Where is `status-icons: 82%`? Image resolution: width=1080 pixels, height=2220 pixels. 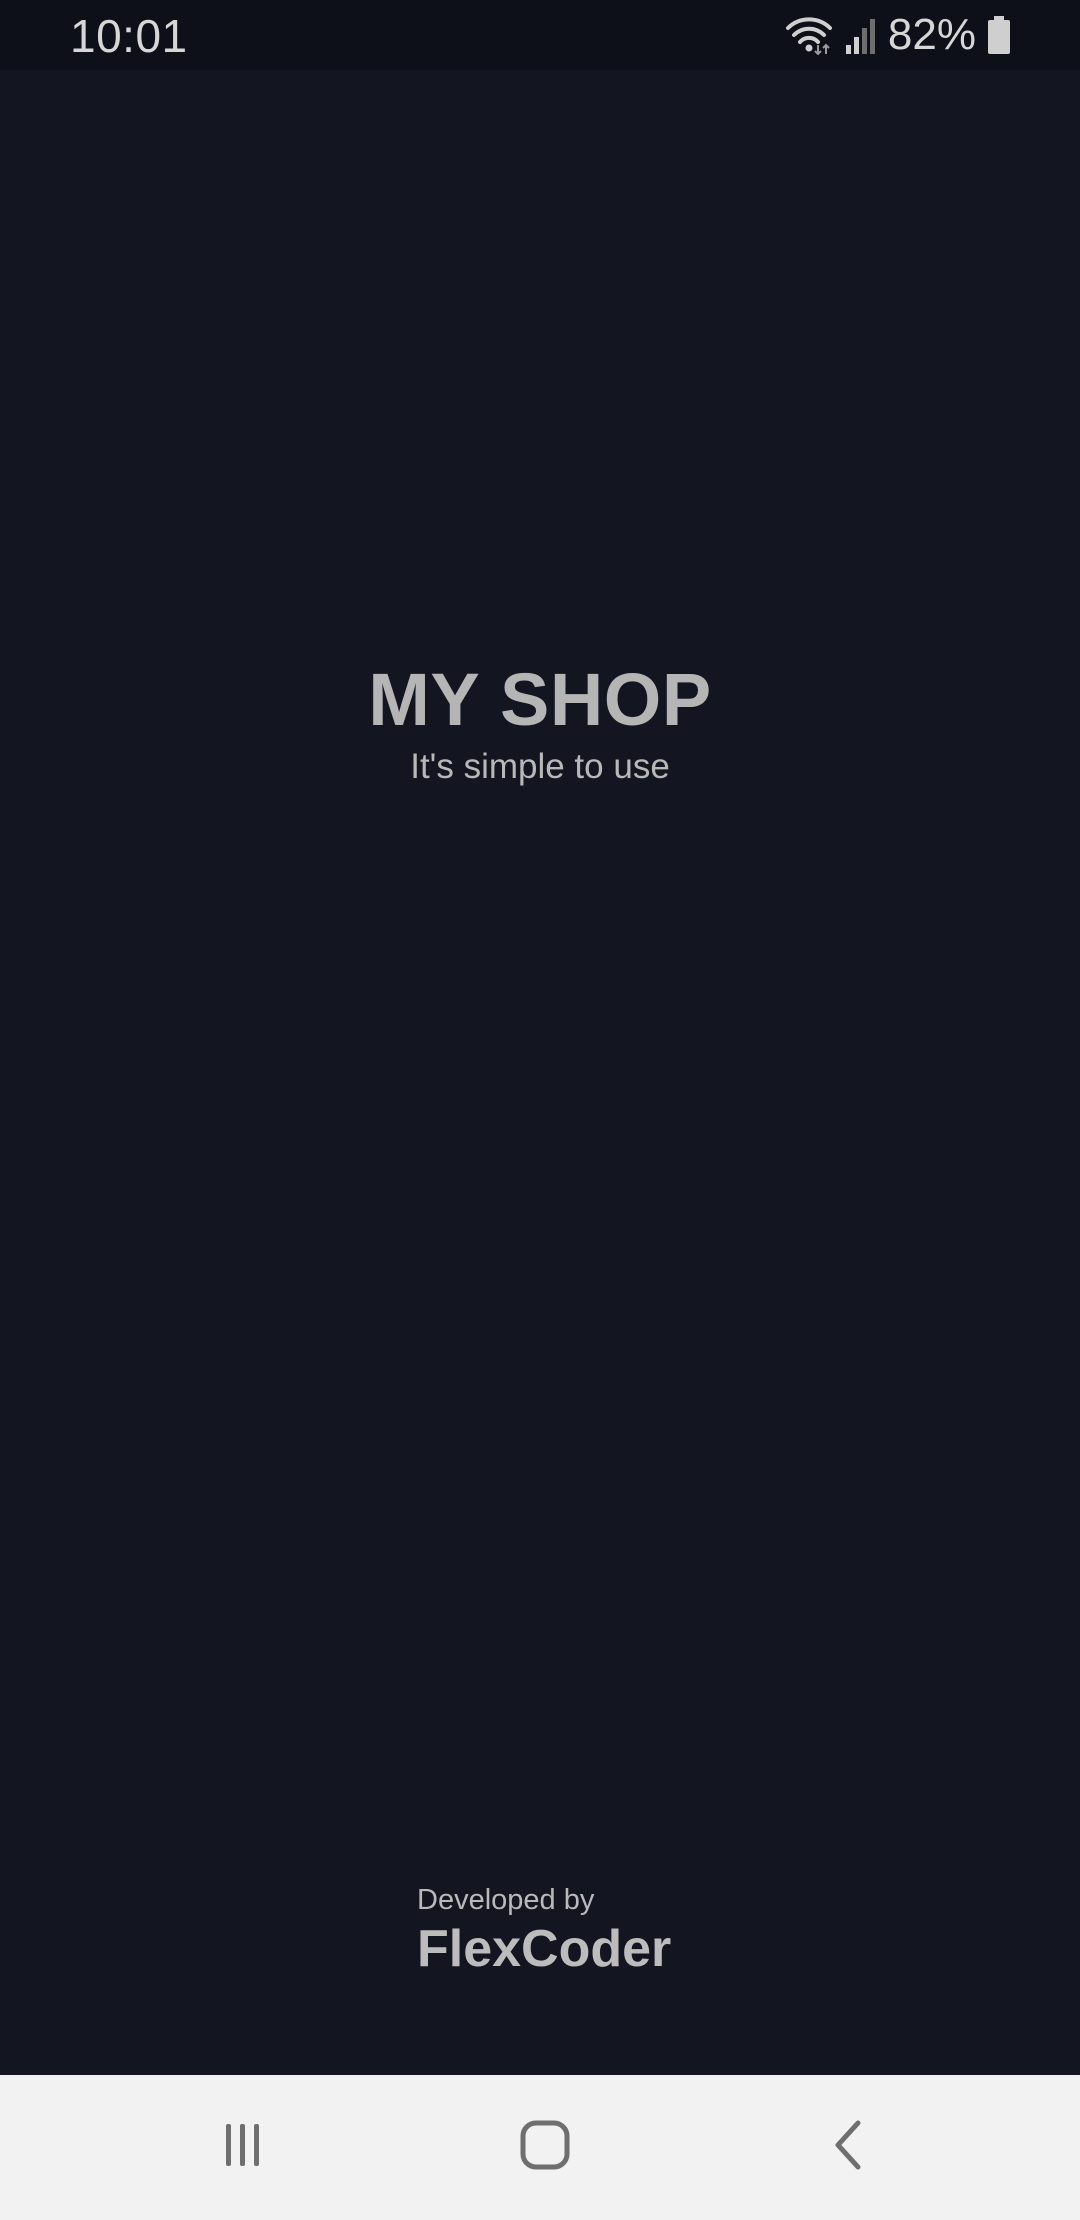
status-icons: 82% is located at coordinates (898, 35).